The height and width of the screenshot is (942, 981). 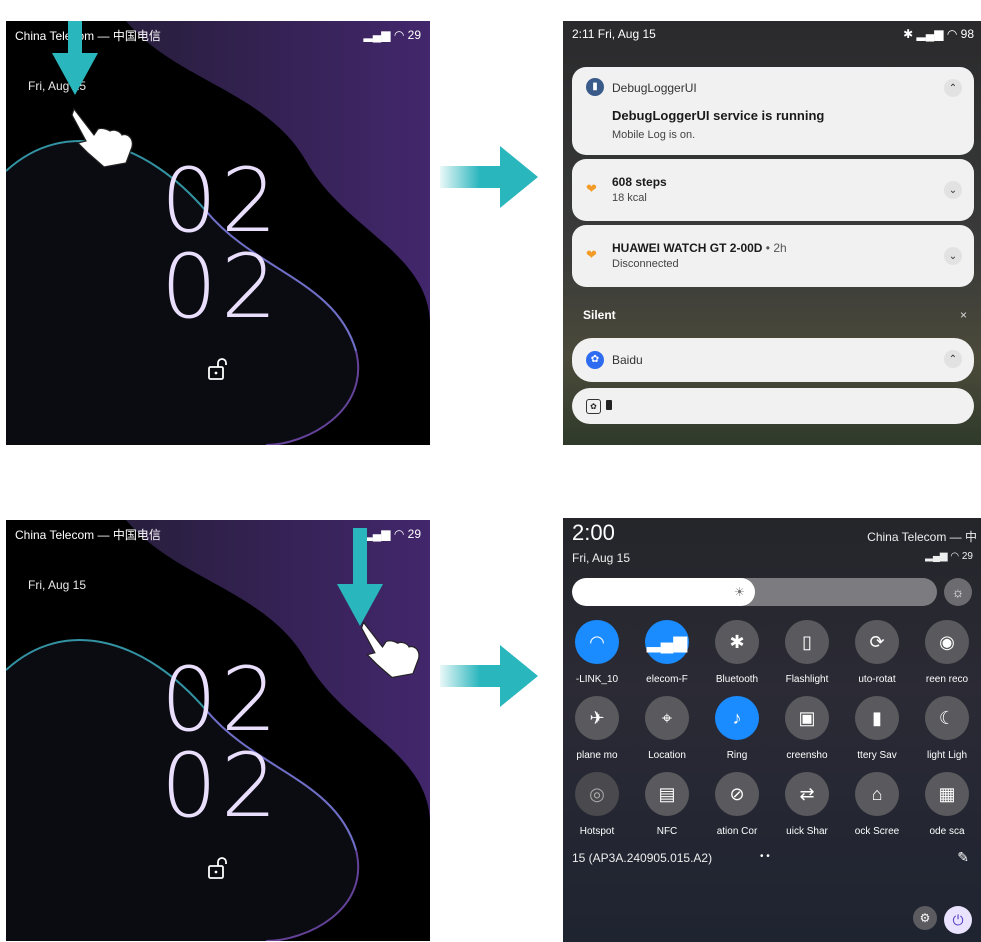 What do you see at coordinates (667, 794) in the screenshot?
I see `nfc-icon: ▤` at bounding box center [667, 794].